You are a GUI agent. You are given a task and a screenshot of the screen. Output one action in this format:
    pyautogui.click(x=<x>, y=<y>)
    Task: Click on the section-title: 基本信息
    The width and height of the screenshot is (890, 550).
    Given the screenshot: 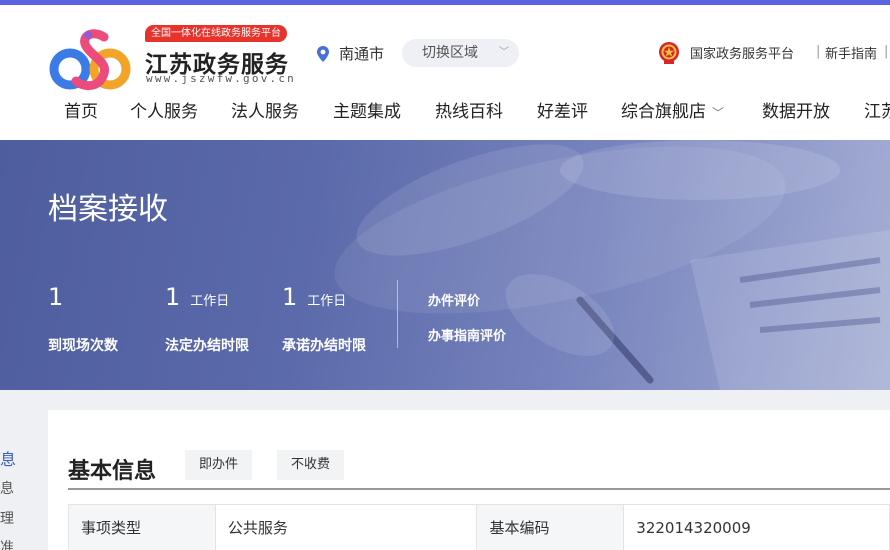 What is the action you would take?
    pyautogui.click(x=112, y=471)
    